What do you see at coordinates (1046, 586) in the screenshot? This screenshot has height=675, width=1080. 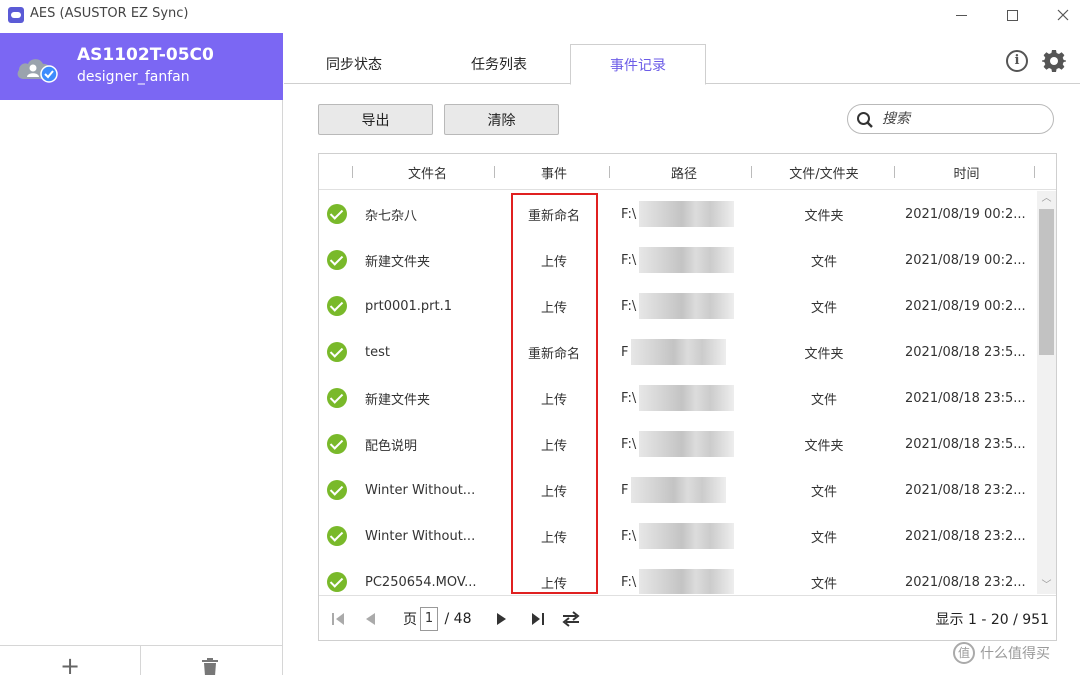 I see `scroll-down-arrow-icon: ﹀` at bounding box center [1046, 586].